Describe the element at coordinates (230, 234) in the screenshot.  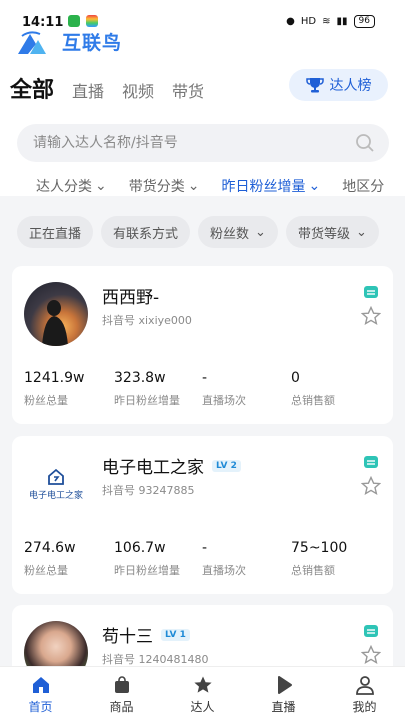
I see `chip-label: 粉丝数` at that location.